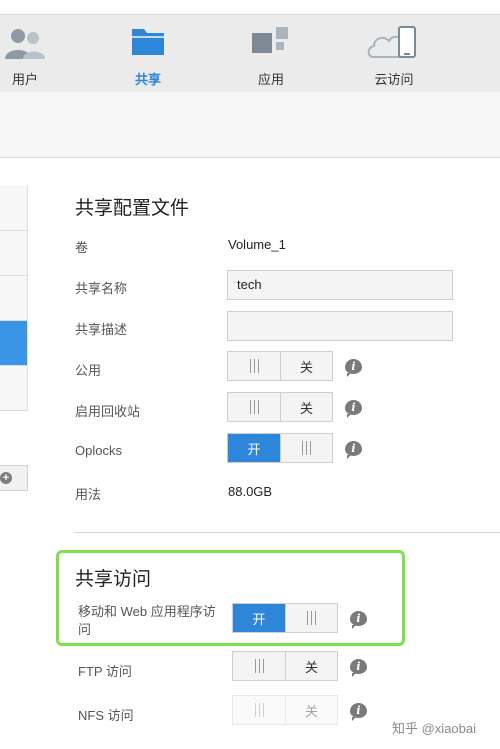  Describe the element at coordinates (148, 42) in the screenshot. I see `folder-icon` at that location.